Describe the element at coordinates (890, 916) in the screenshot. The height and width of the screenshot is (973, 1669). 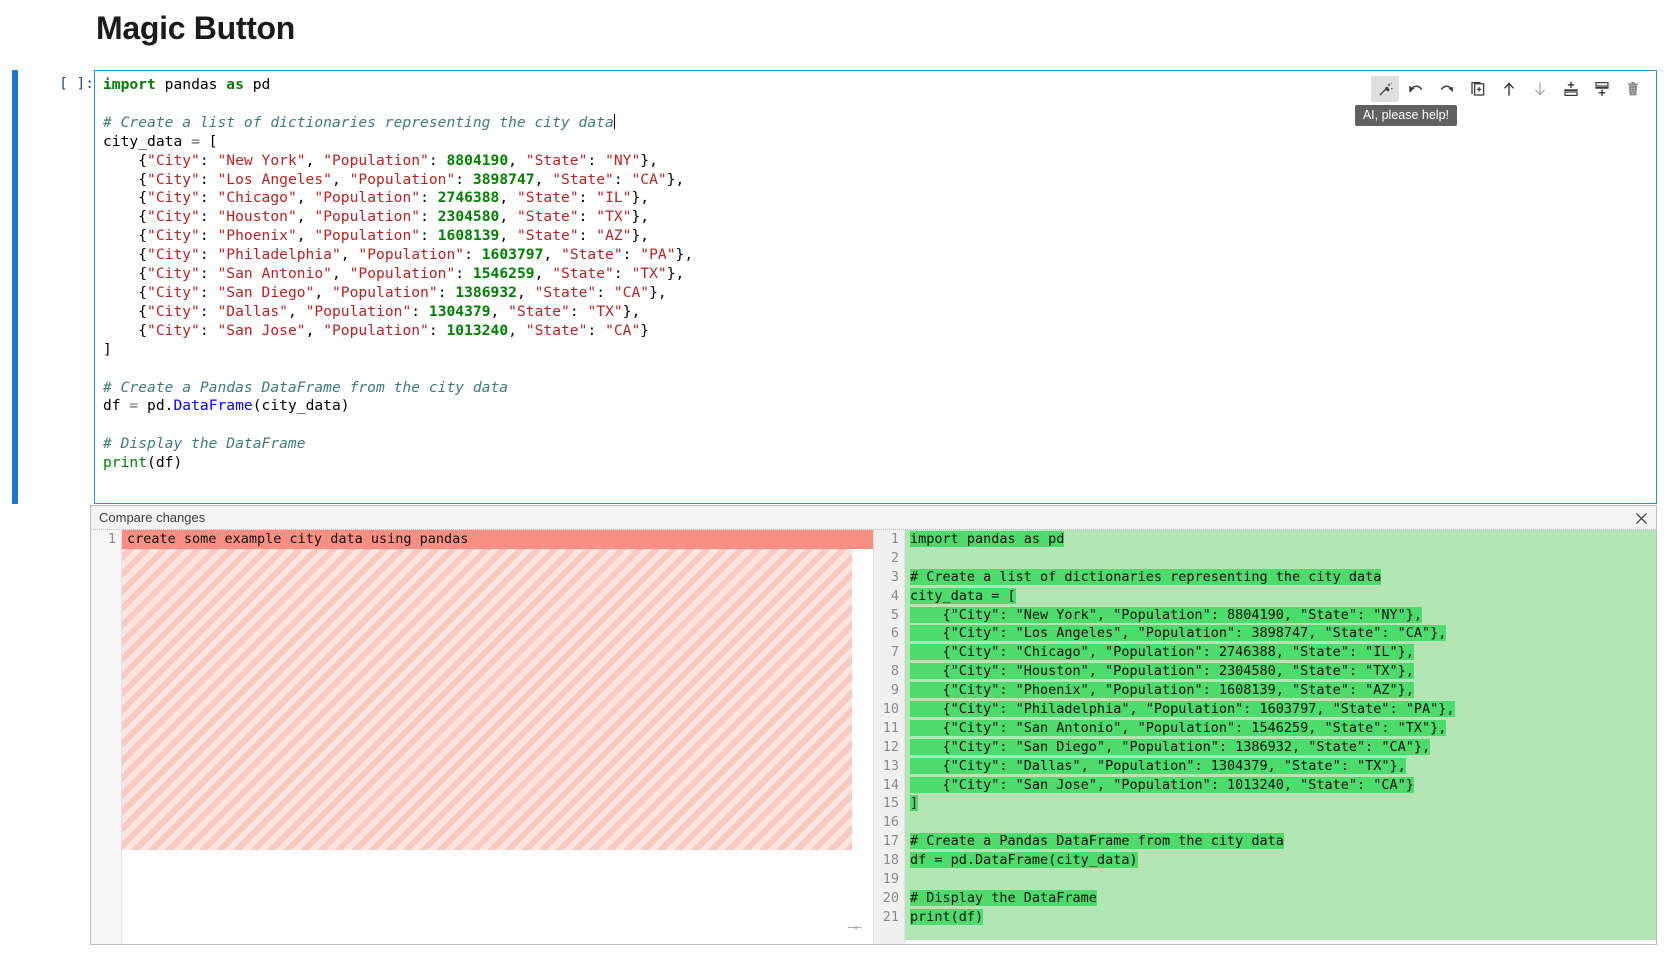
I see `line-number: 21` at that location.